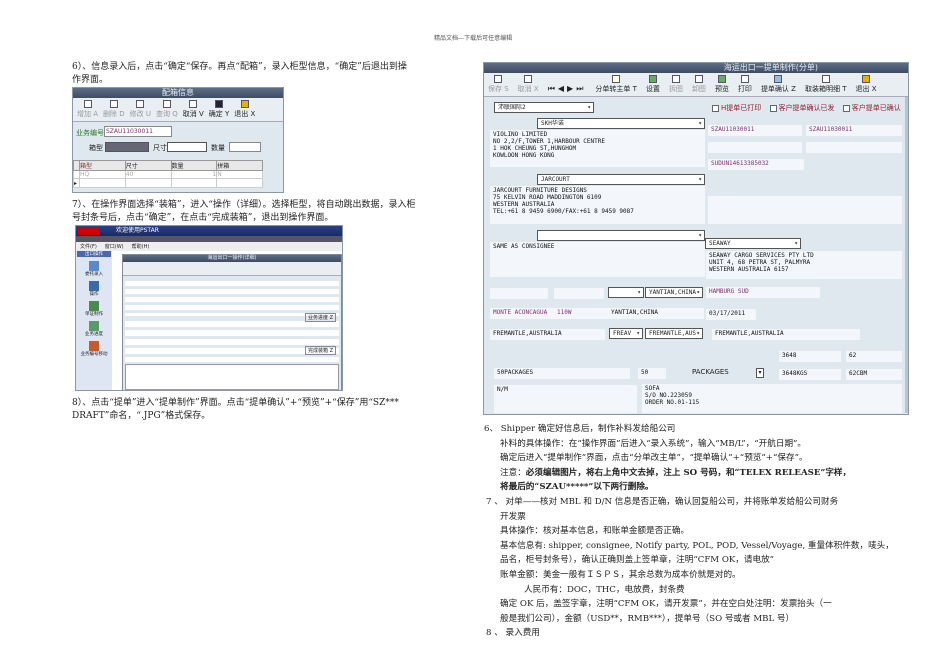 This screenshot has height=672, width=950. What do you see at coordinates (544, 107) in the screenshot?
I see `company-select: 沛联国际2` at bounding box center [544, 107].